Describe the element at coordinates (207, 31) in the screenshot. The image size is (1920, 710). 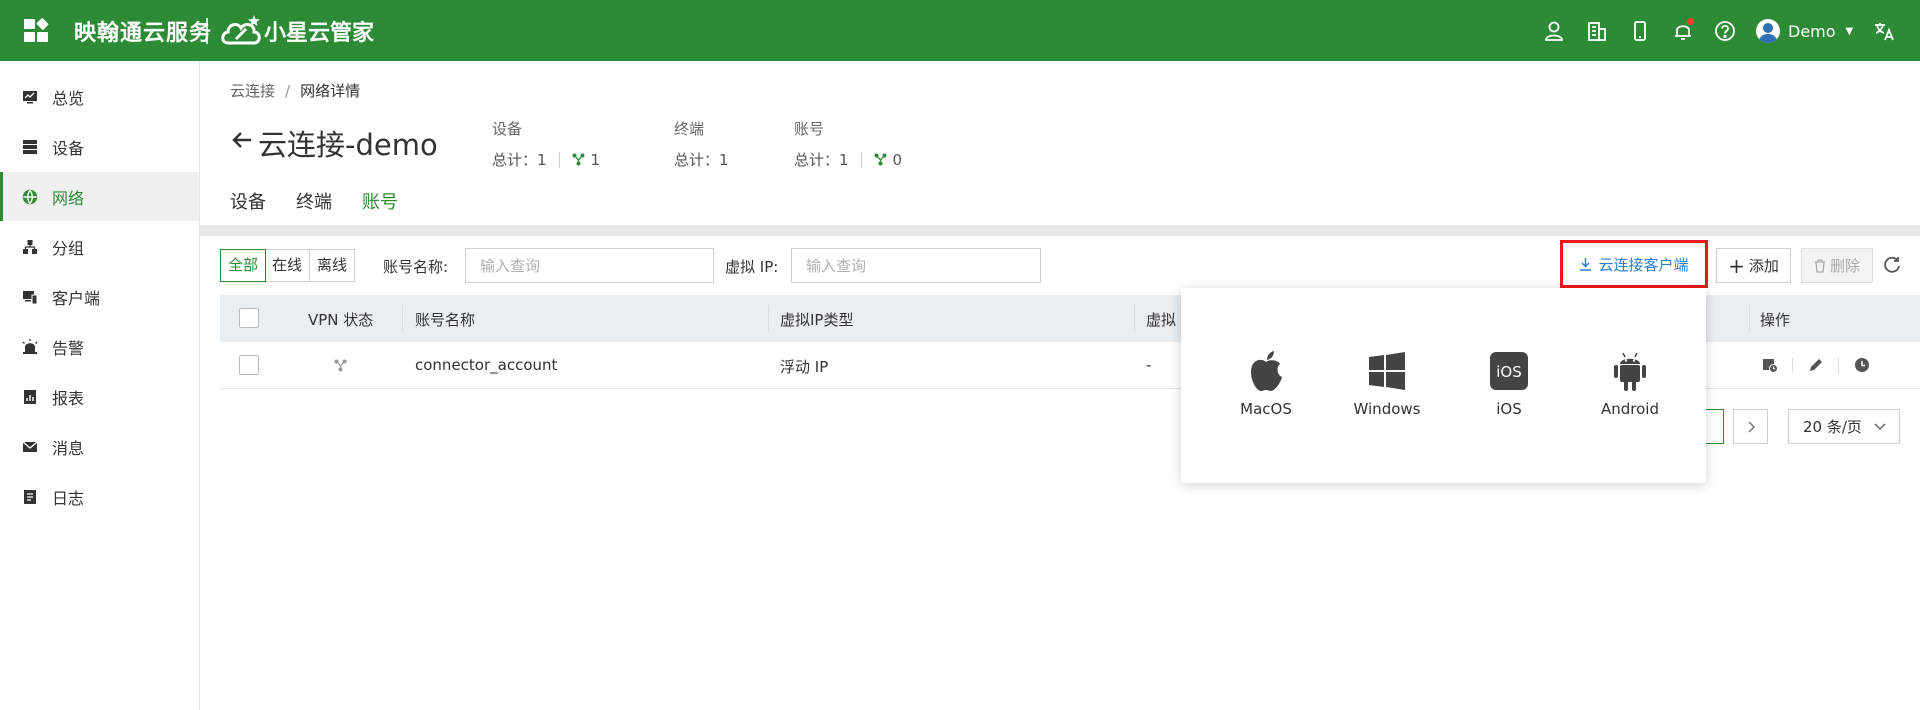
I see `brand-divider` at that location.